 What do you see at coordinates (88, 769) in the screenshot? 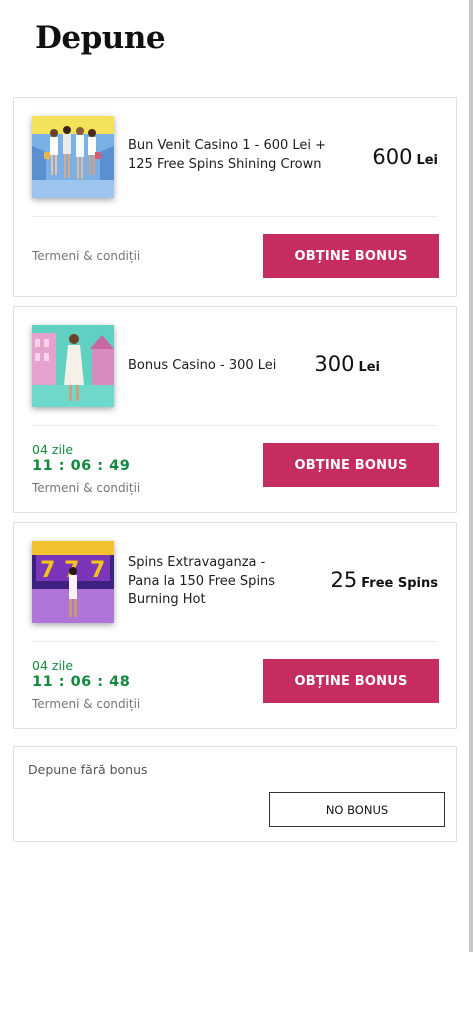
I see `no-bonus-label: Depune fără bonus` at bounding box center [88, 769].